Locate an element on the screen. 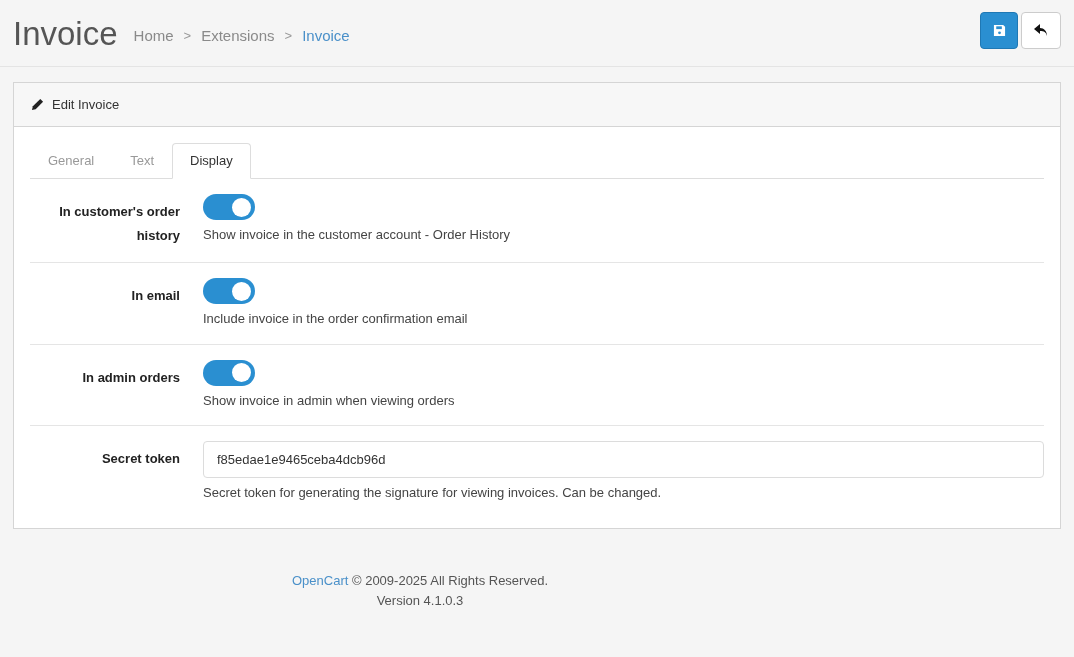 The height and width of the screenshot is (657, 1074). opencart-link: OpenCart is located at coordinates (320, 580).